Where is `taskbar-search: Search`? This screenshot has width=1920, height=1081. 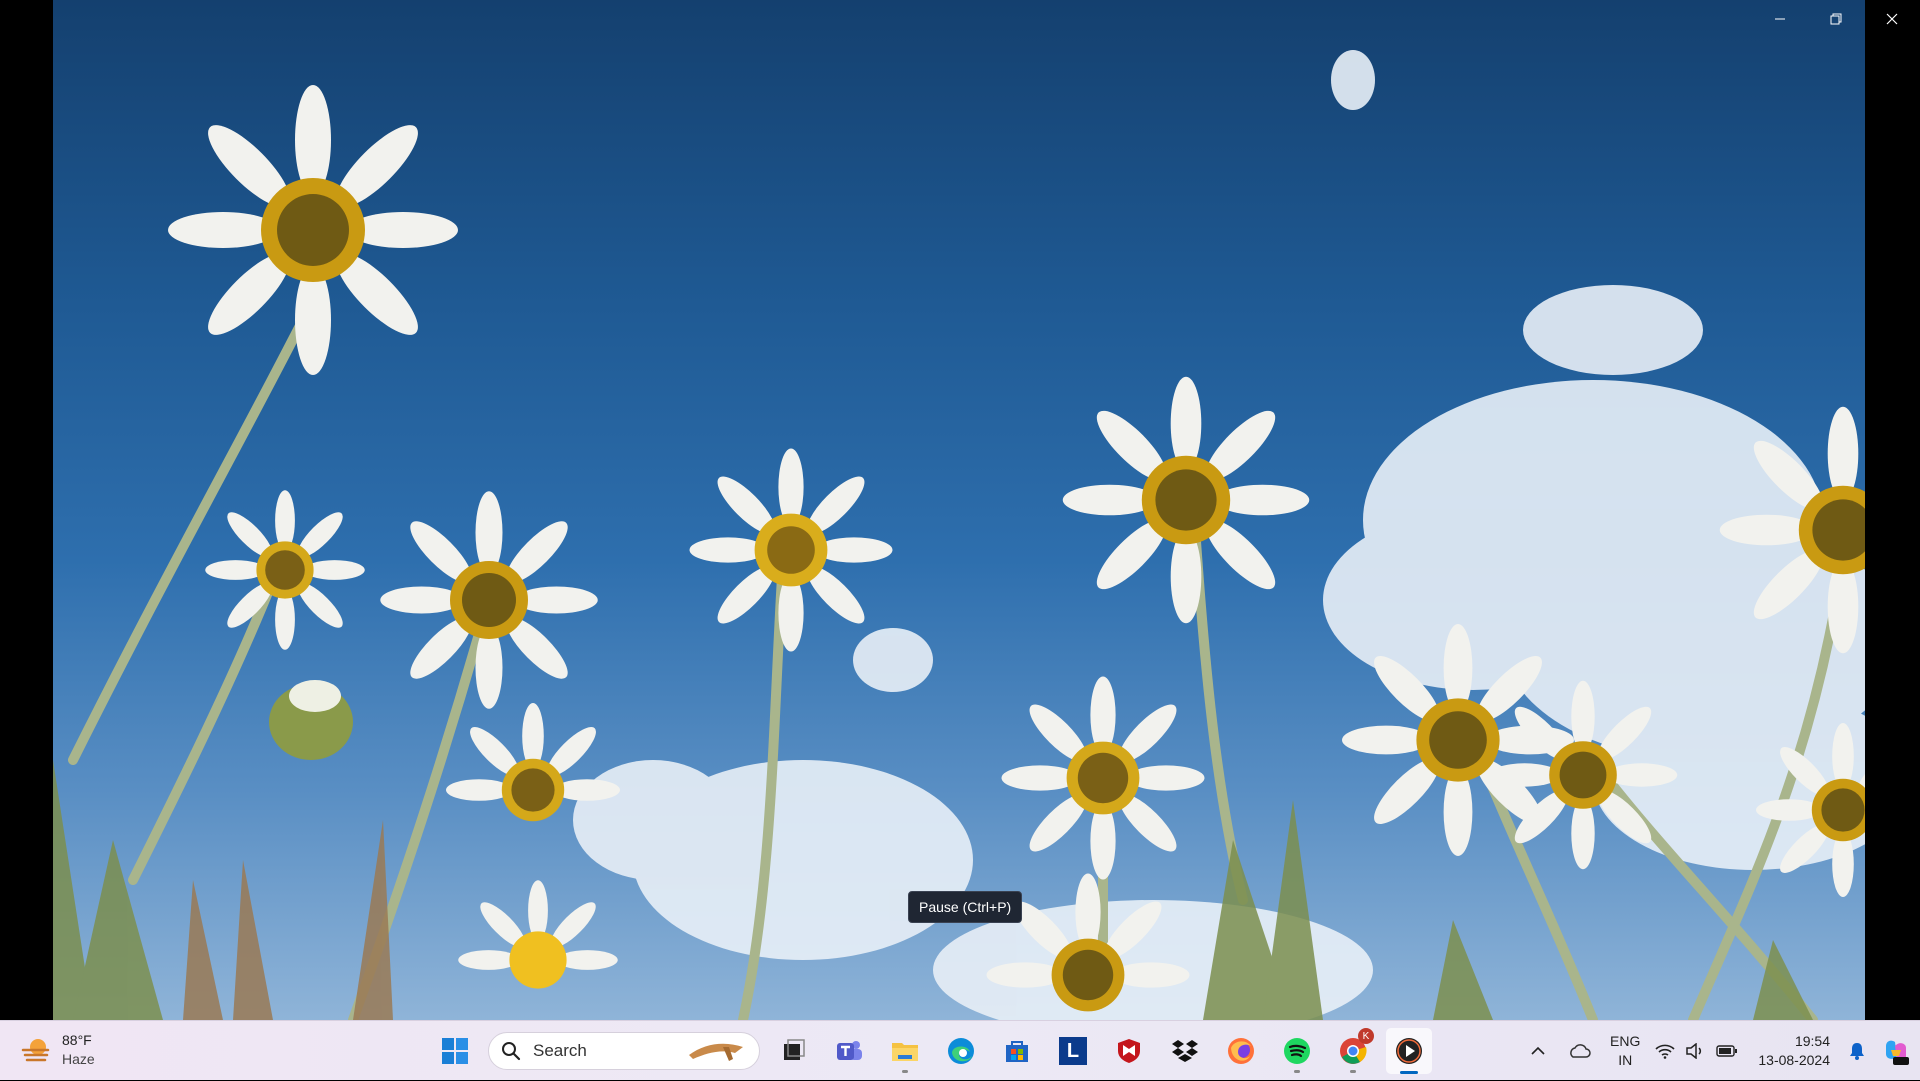 taskbar-search: Search is located at coordinates (624, 1051).